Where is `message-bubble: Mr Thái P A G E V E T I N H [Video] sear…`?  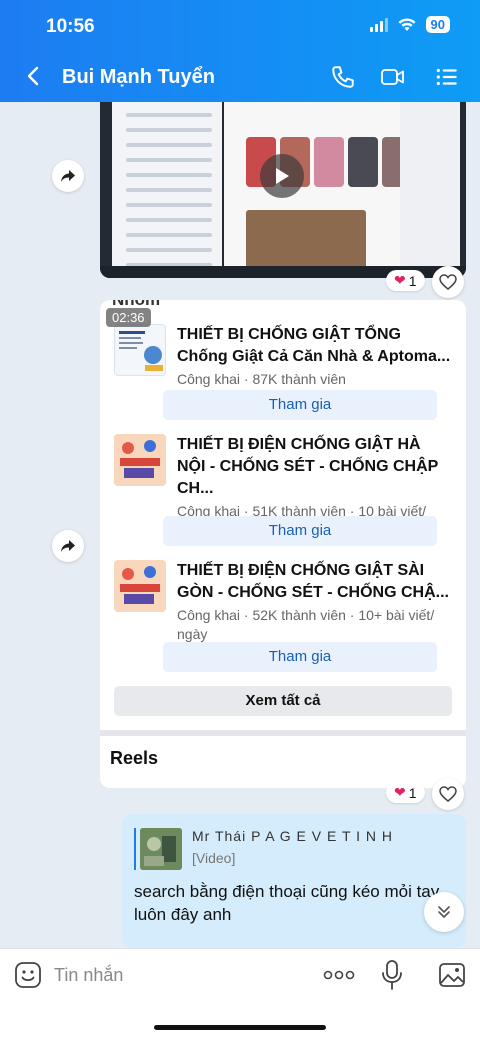 message-bubble: Mr Thái P A G E V E T I N H [Video] sear… is located at coordinates (294, 881).